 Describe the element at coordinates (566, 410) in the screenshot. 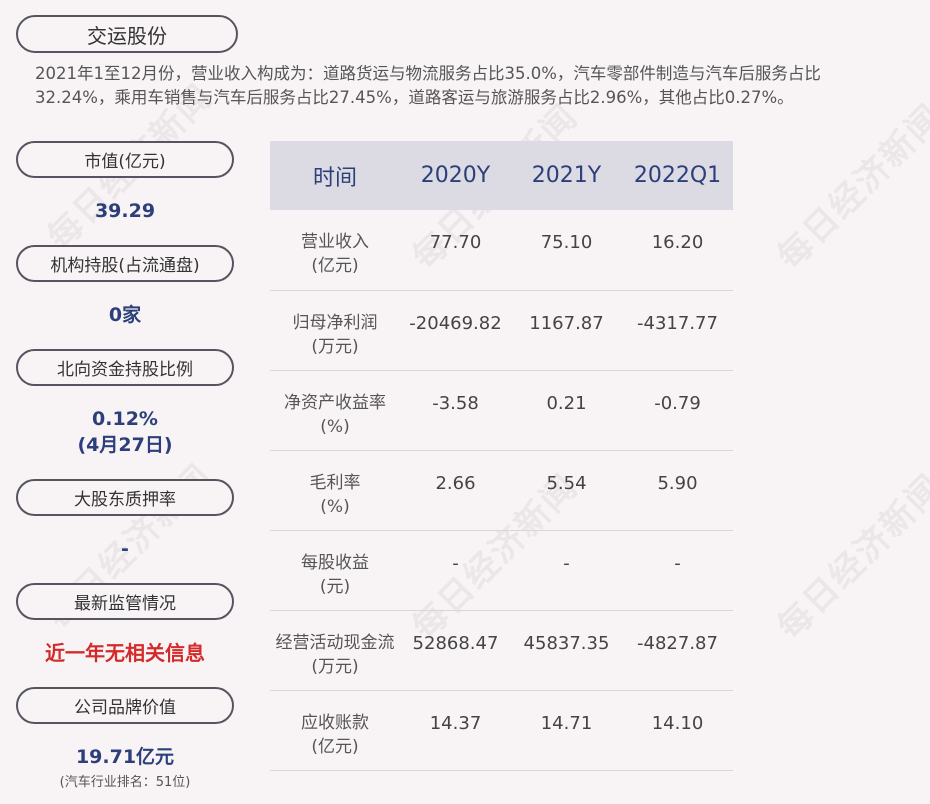

I see `table-cell: 0.21` at that location.